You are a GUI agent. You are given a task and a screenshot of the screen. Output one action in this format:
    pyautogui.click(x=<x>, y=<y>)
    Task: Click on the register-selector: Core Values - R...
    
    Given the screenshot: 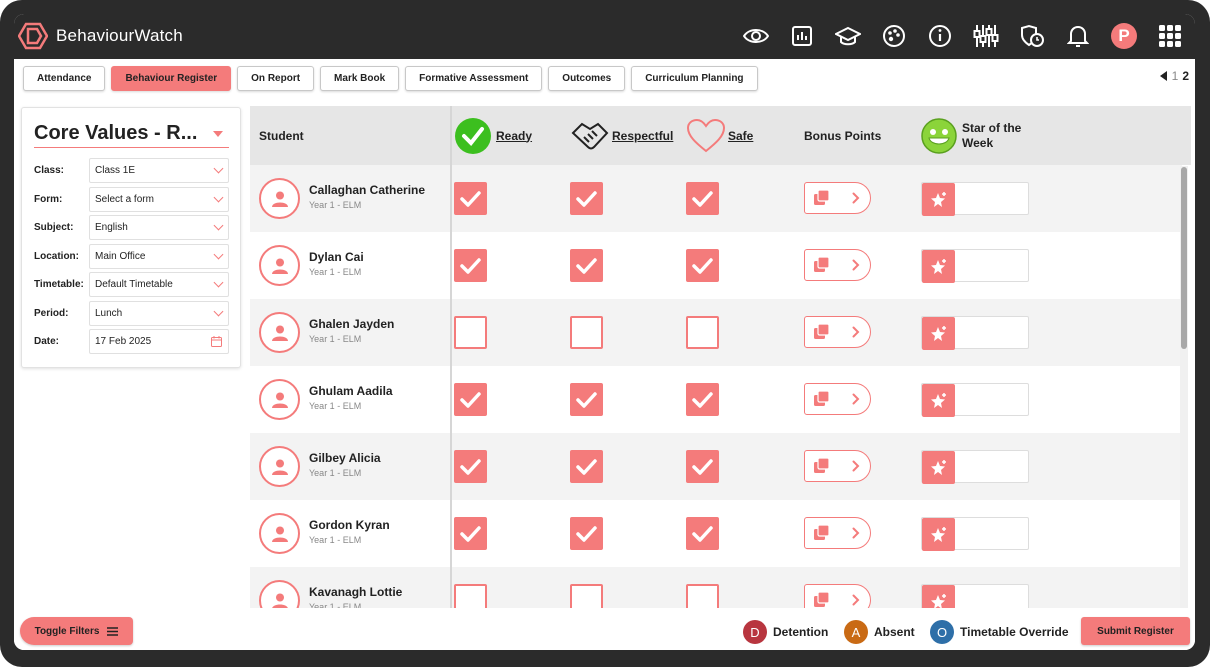 What is the action you would take?
    pyautogui.click(x=131, y=135)
    